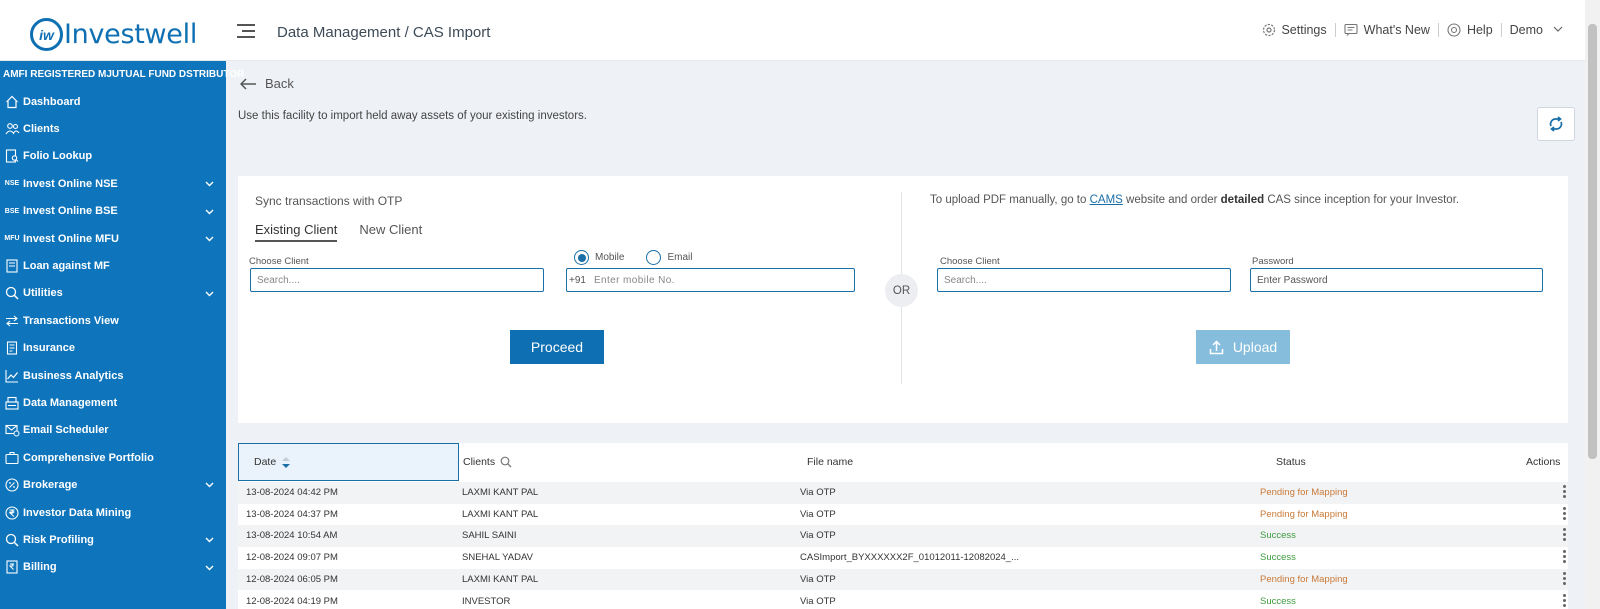 Image resolution: width=1600 pixels, height=609 pixels. Describe the element at coordinates (12, 513) in the screenshot. I see `rupee-icon` at that location.